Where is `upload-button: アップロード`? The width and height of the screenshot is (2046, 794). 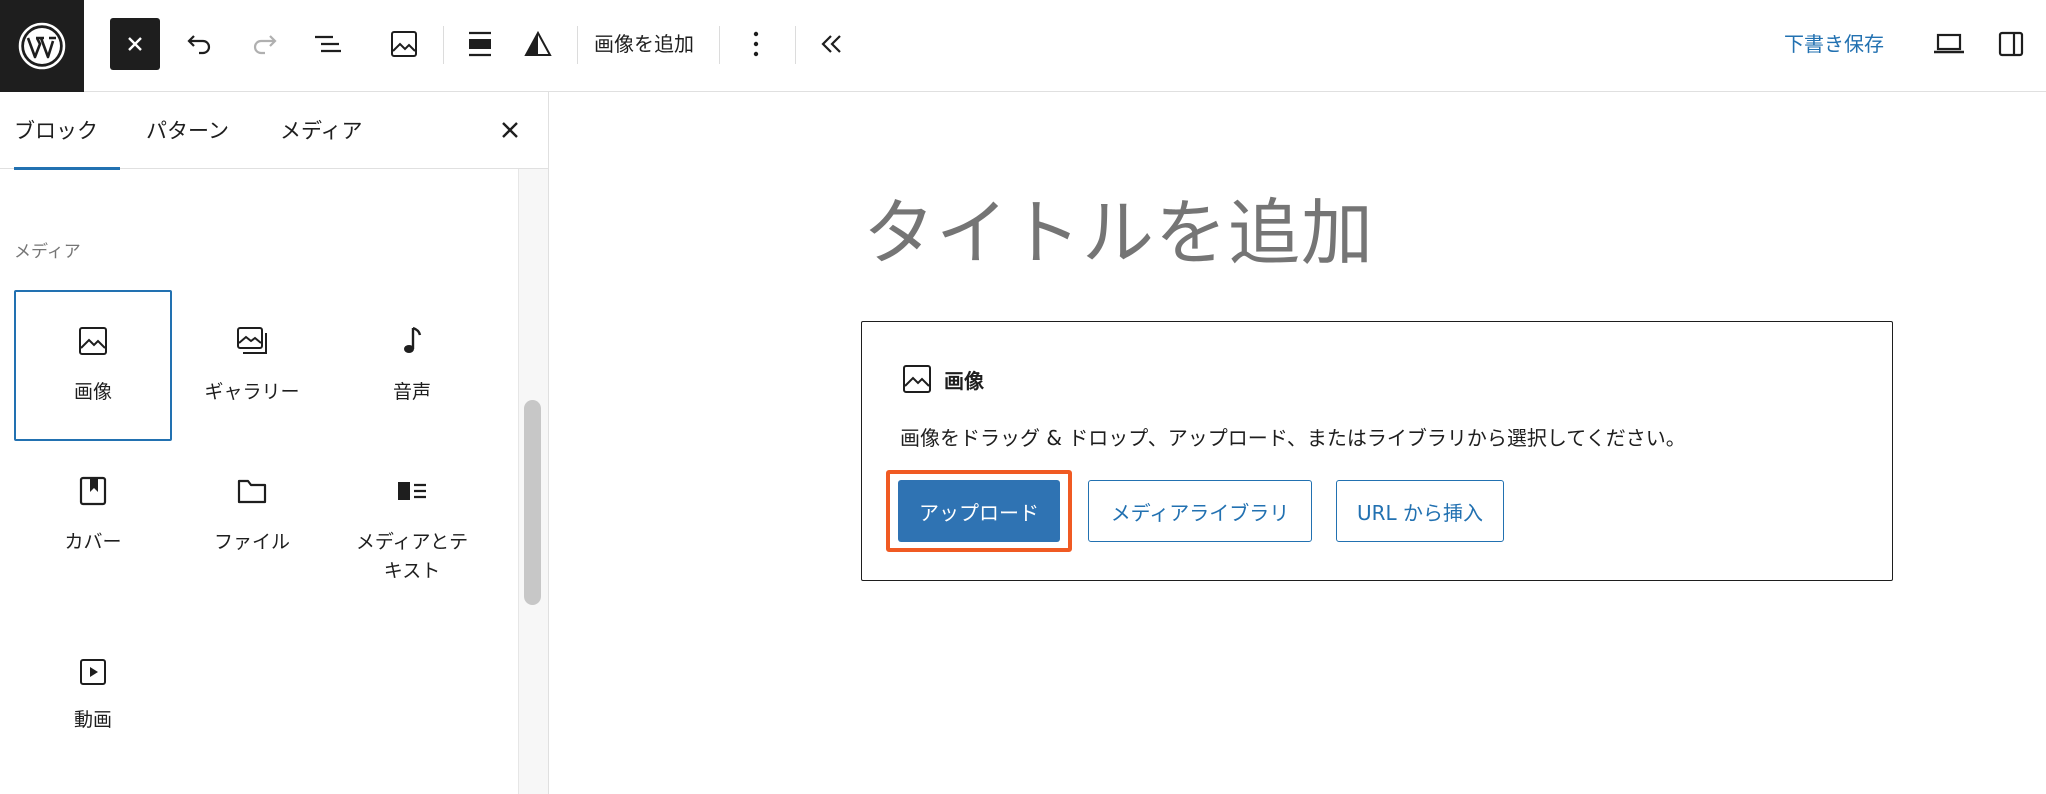
upload-button: アップロード is located at coordinates (979, 511).